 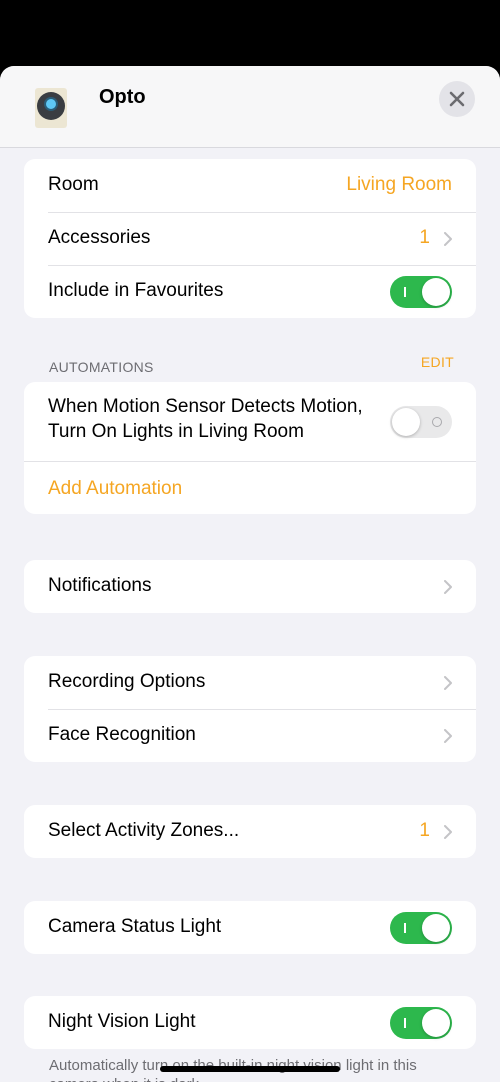 I want to click on night-vision-group: Night Vision Light, so click(x=250, y=1022).